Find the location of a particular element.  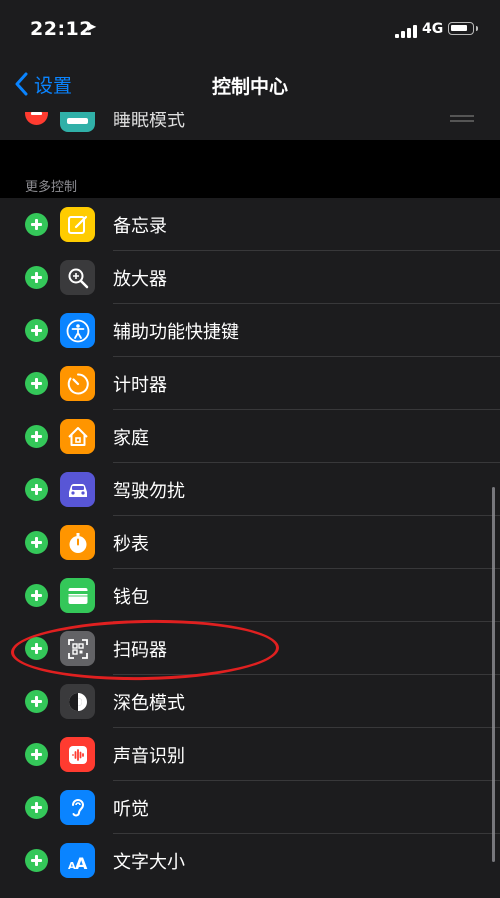

remove-control-button is located at coordinates (36, 118).